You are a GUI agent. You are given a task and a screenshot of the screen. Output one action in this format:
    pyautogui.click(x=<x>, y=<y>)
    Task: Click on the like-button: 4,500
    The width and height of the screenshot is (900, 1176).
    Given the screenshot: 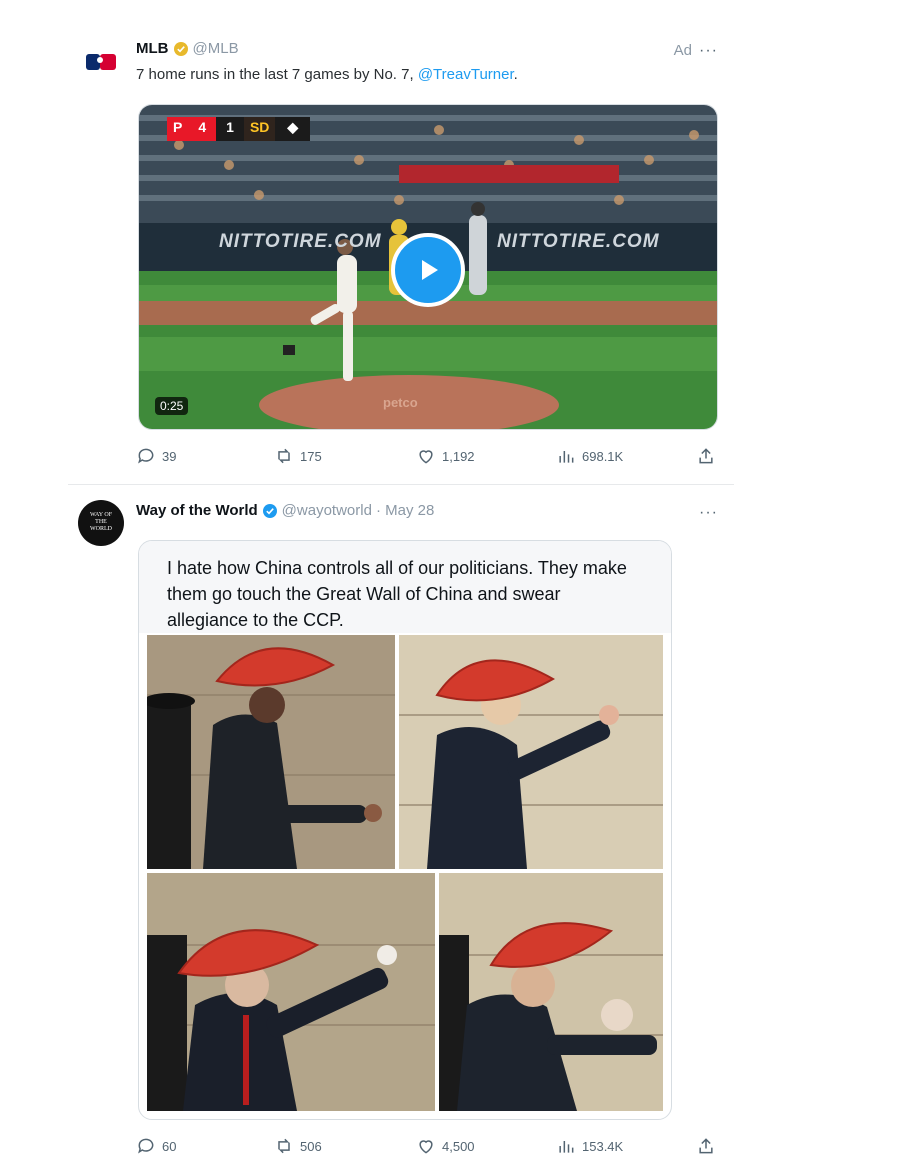 What is the action you would take?
    pyautogui.click(x=445, y=1146)
    